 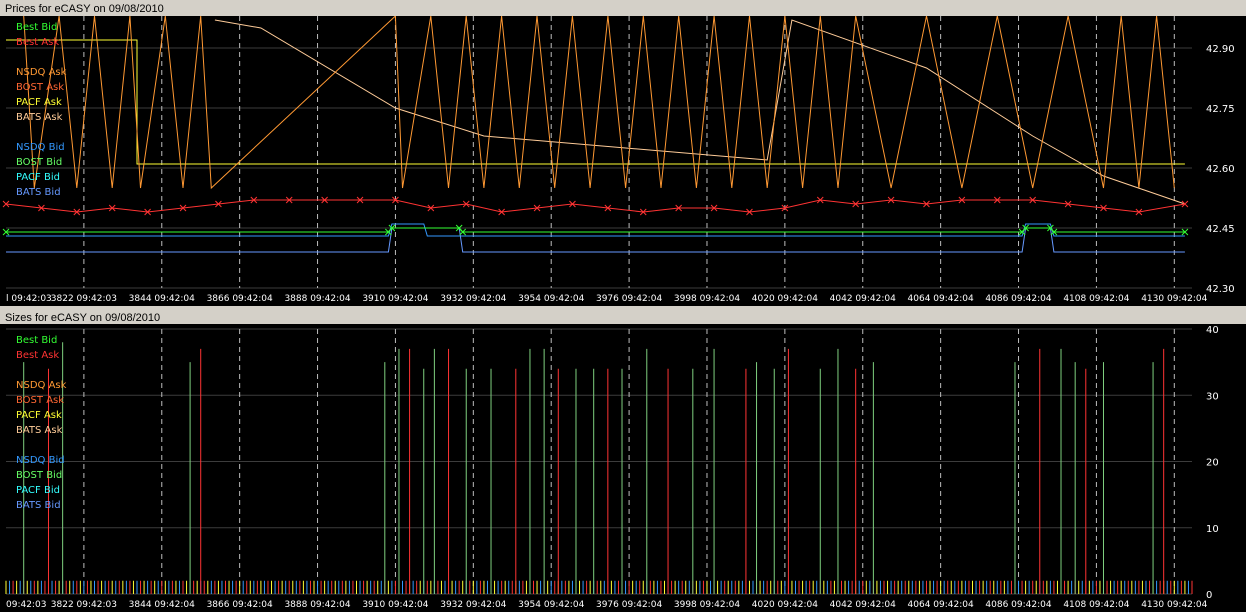 I want to click on y-tick-label: 10, so click(x=1212, y=529).